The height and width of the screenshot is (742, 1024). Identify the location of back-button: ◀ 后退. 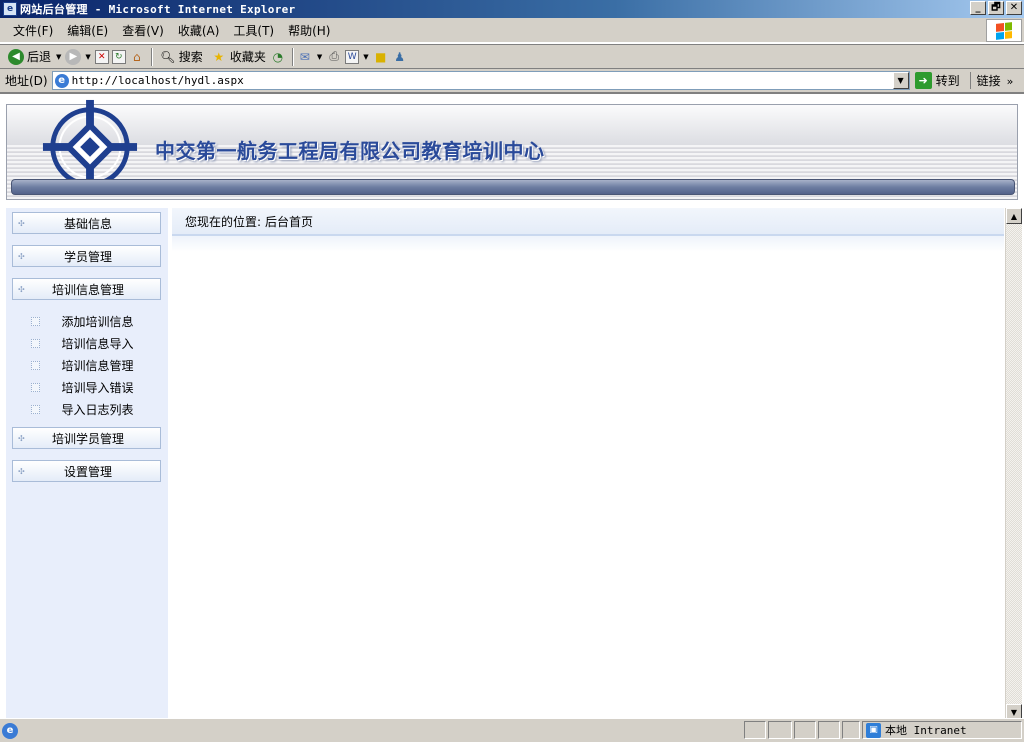
(29, 57).